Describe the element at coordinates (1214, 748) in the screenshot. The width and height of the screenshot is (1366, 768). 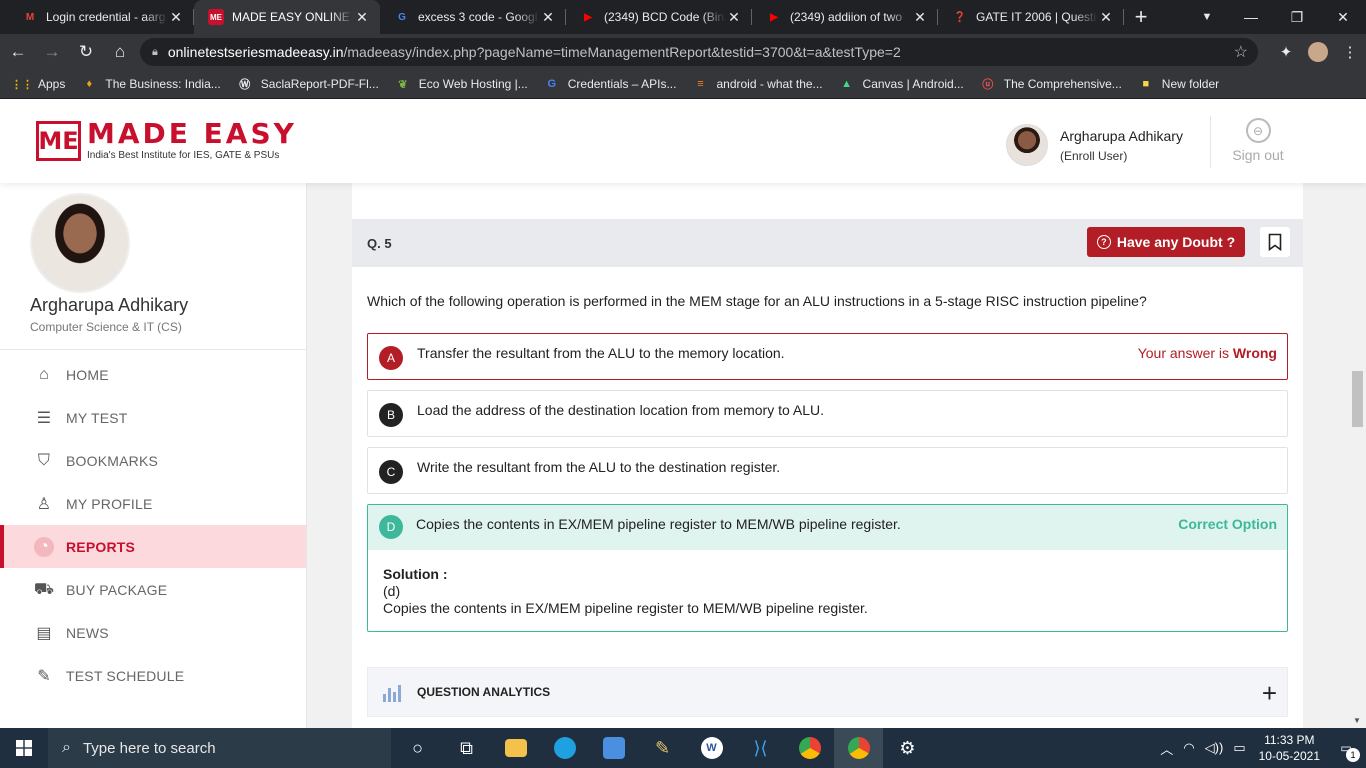
I see `volume-icon: ◁))` at that location.